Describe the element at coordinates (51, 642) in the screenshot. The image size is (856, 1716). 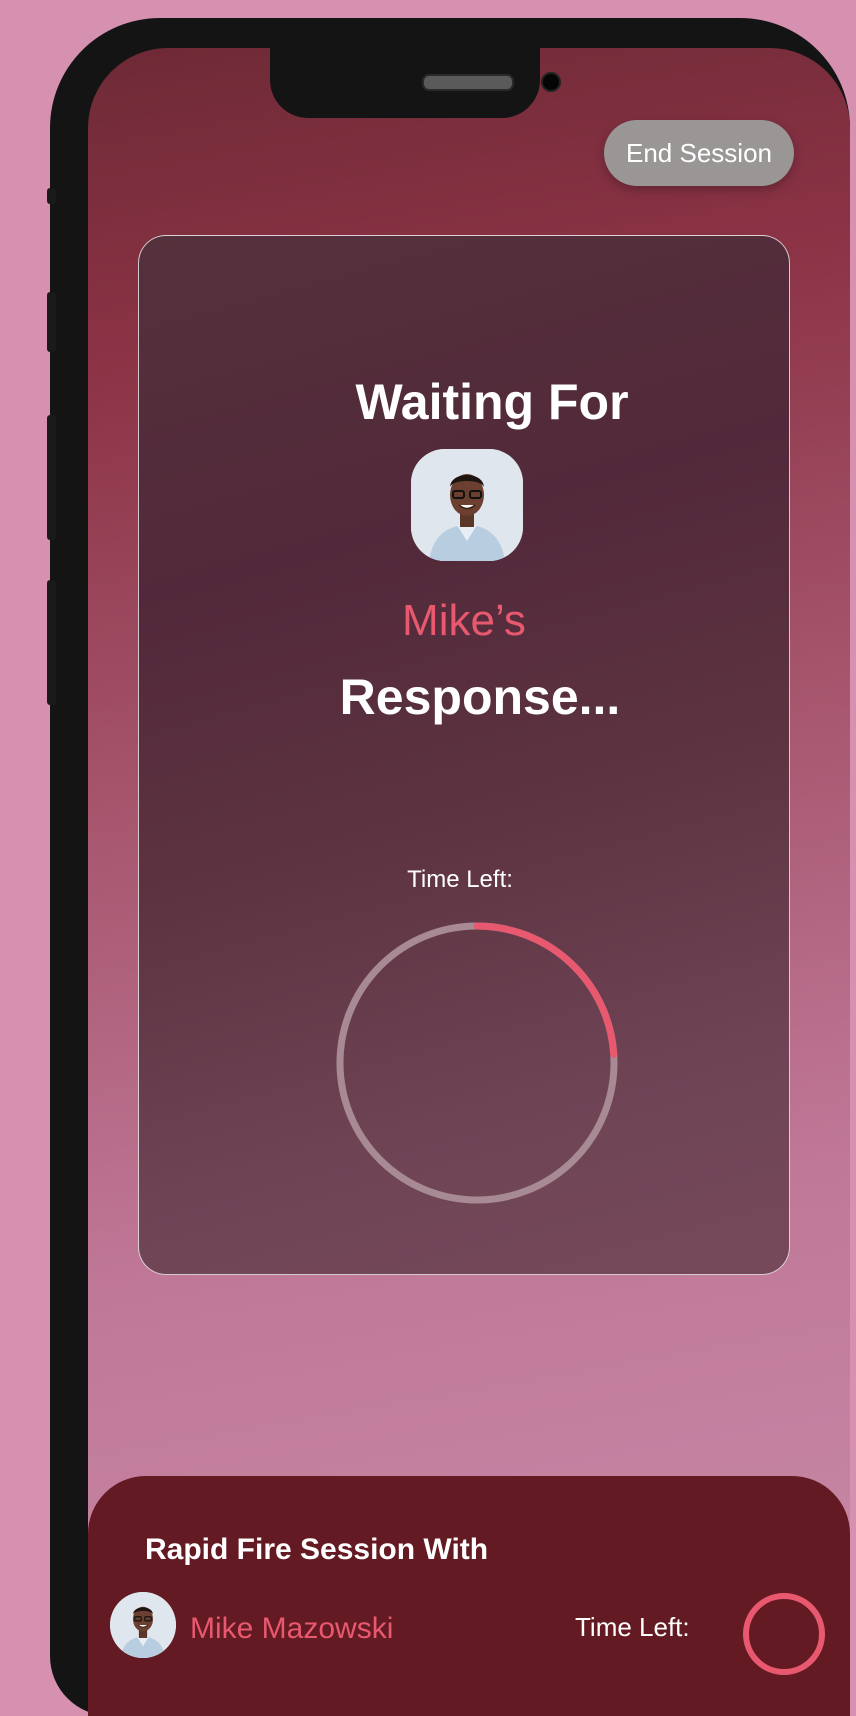
I see `power-button` at that location.